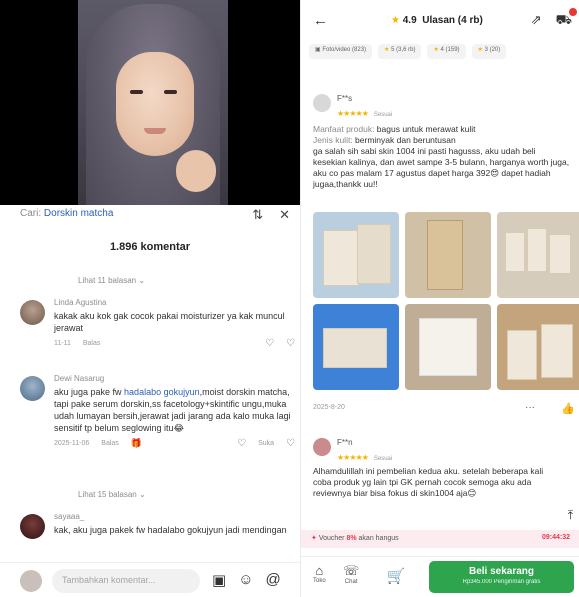 This screenshot has height=597, width=579. What do you see at coordinates (78, 213) in the screenshot?
I see `search-hint-keyword: Dorskin matcha` at bounding box center [78, 213].